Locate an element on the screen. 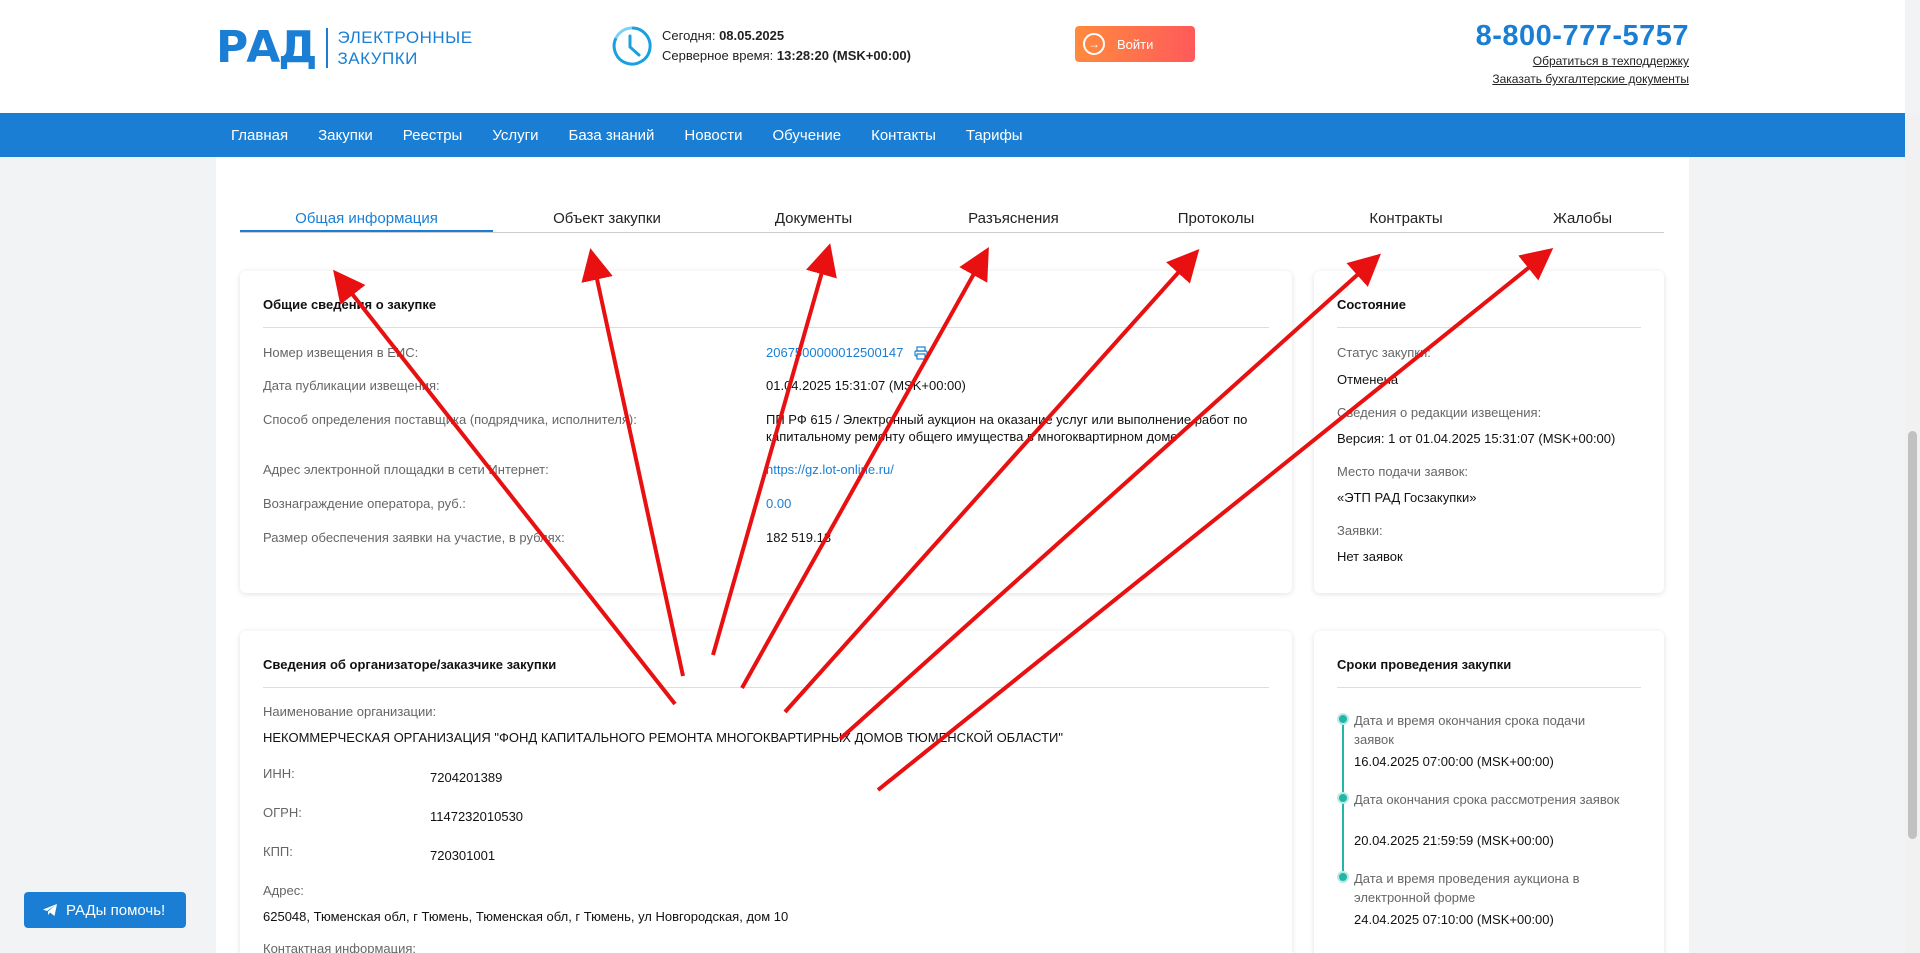 The height and width of the screenshot is (953, 1920). tab-clarifications: Разъяснения is located at coordinates (1013, 220).